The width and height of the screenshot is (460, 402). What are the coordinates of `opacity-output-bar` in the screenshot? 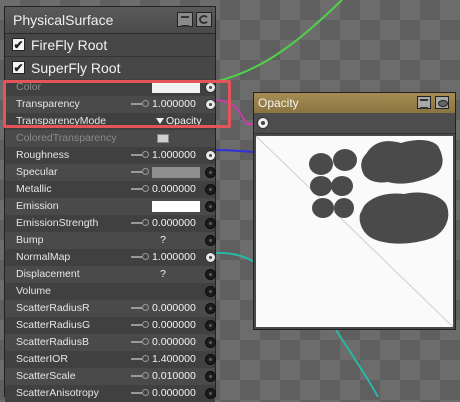 It's located at (354, 123).